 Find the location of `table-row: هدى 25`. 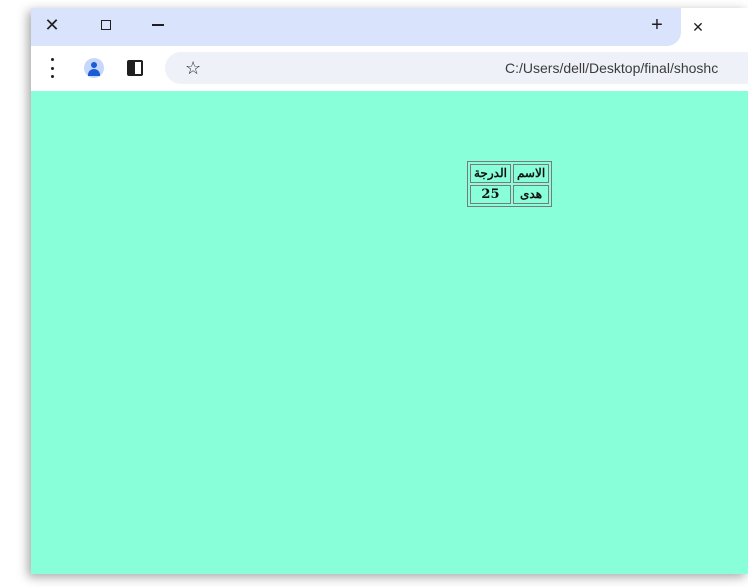

table-row: هدى 25 is located at coordinates (510, 194).